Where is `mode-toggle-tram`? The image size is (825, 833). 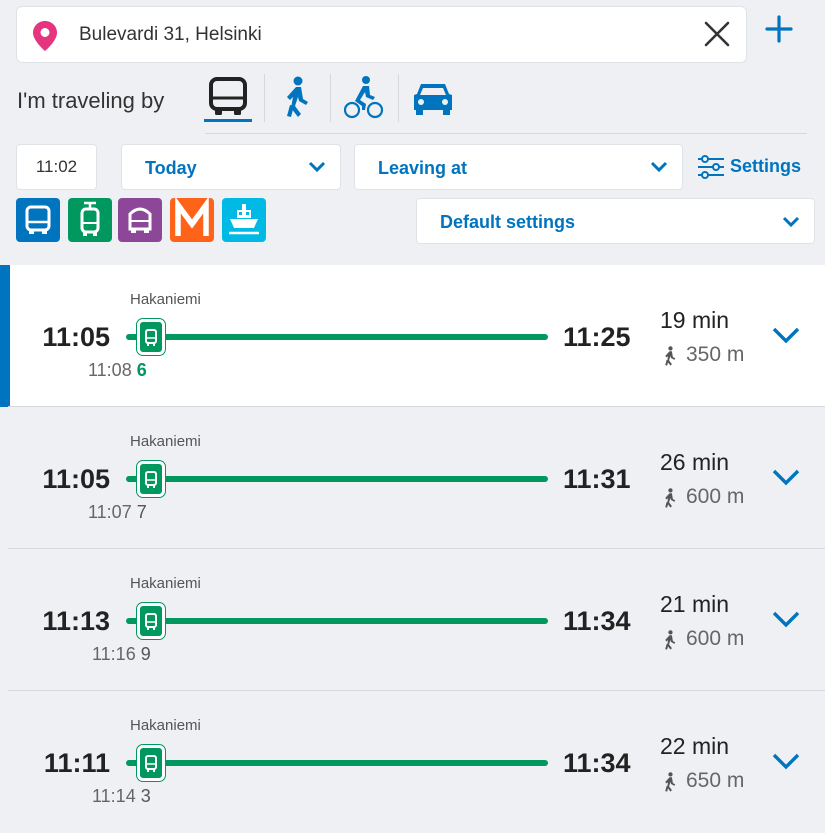
mode-toggle-tram is located at coordinates (90, 220).